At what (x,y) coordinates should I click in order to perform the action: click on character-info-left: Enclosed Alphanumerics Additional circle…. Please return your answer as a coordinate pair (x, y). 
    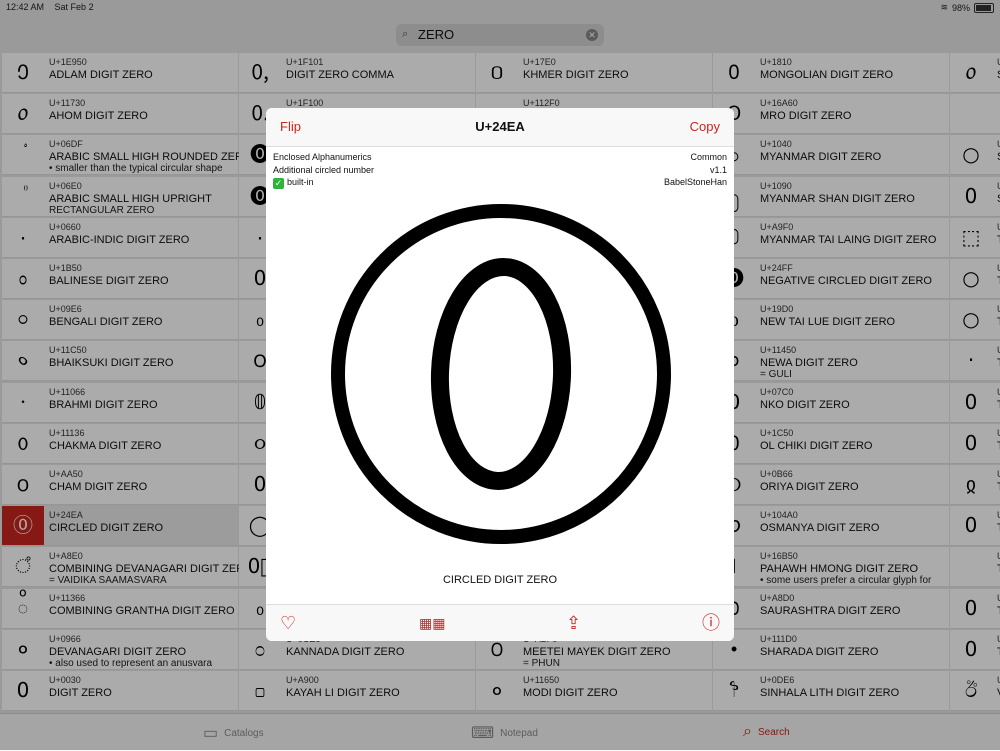
    Looking at the image, I should click on (323, 170).